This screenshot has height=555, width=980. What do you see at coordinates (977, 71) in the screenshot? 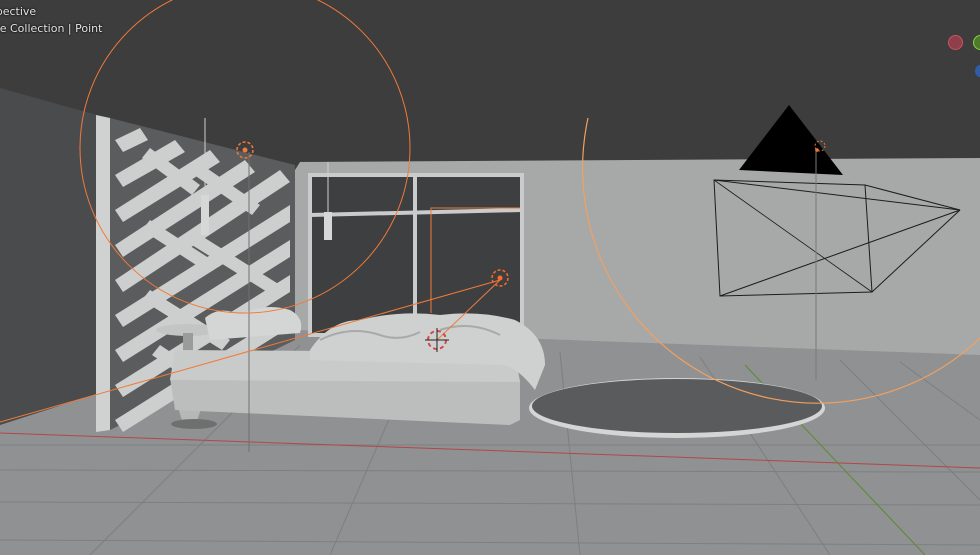
I see `navigation-gizmo-z-axis` at bounding box center [977, 71].